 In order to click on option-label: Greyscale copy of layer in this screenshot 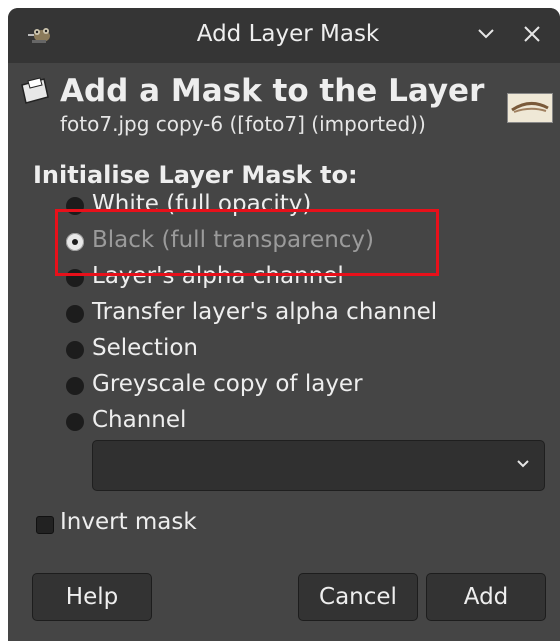, I will do `click(227, 384)`.